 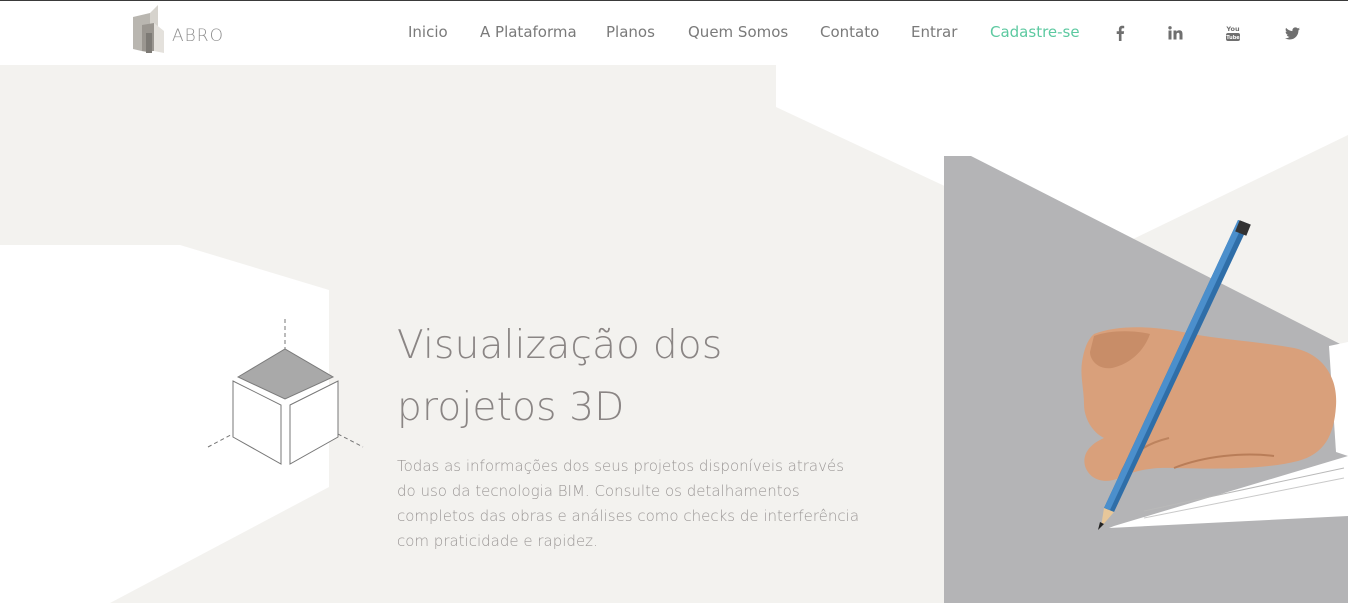 What do you see at coordinates (1175, 33) in the screenshot?
I see `linkedin-icon` at bounding box center [1175, 33].